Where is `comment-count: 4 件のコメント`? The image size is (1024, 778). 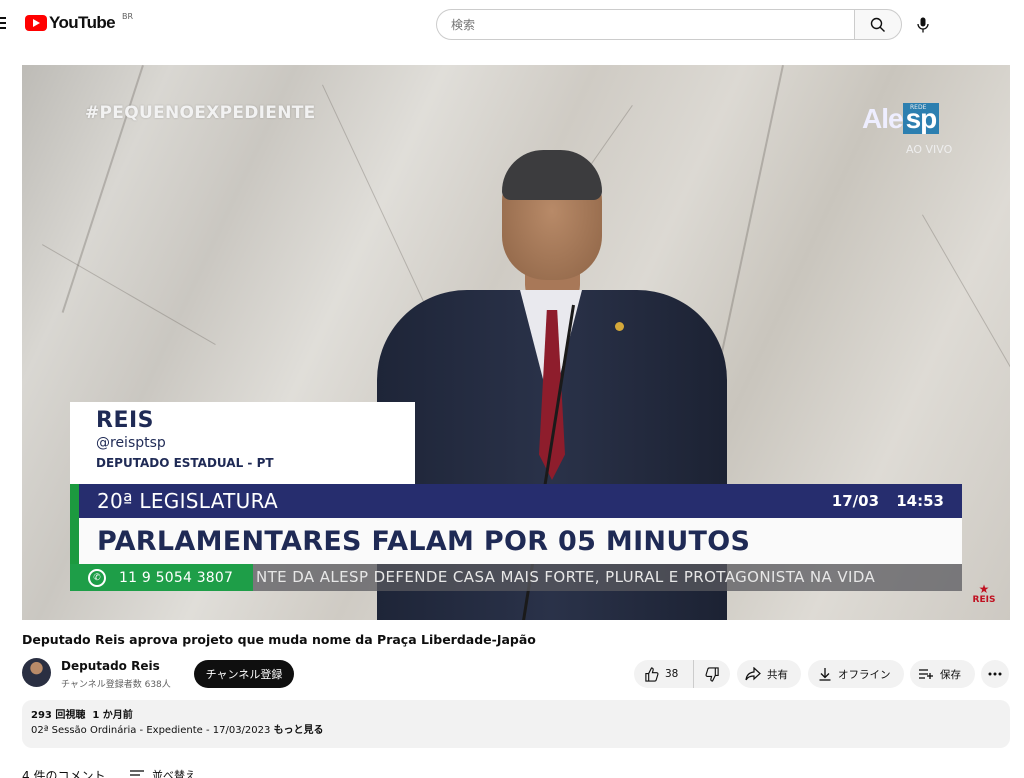
comment-count: 4 件のコメント is located at coordinates (64, 773).